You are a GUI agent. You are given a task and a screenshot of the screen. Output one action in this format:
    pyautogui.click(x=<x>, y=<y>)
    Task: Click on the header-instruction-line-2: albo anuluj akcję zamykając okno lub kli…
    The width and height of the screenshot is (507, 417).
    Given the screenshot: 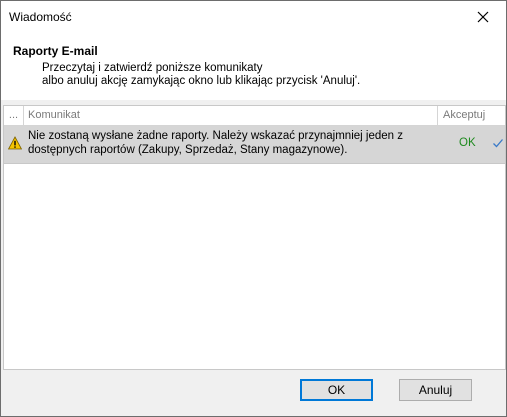 What is the action you would take?
    pyautogui.click(x=201, y=81)
    